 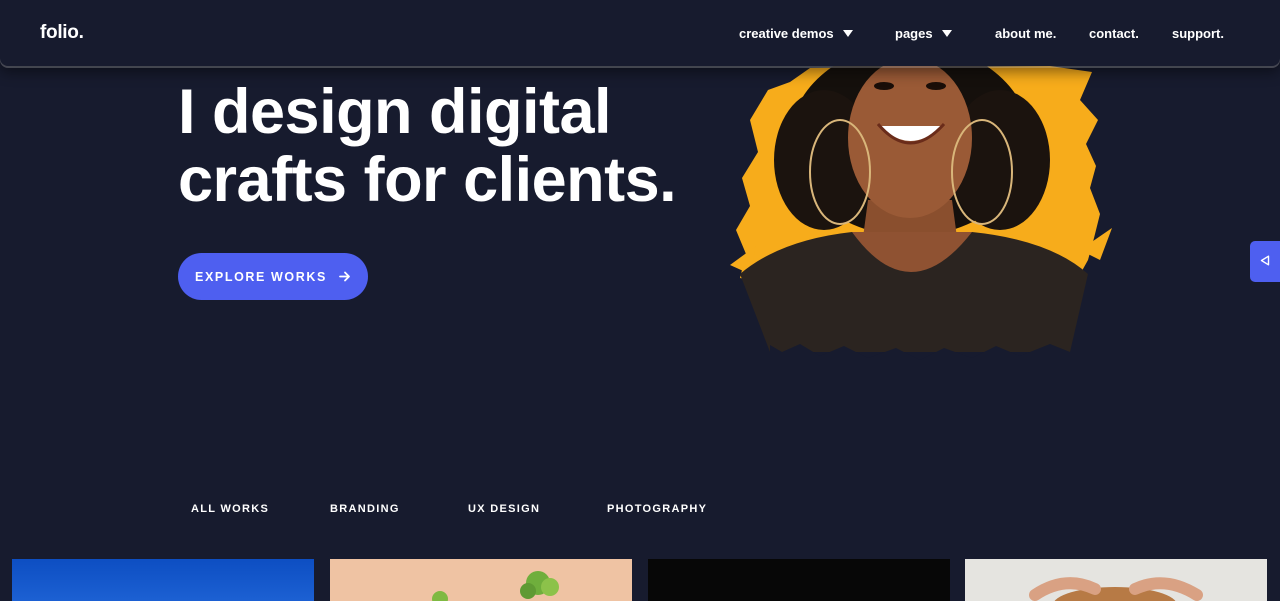 What do you see at coordinates (261, 276) in the screenshot?
I see `explore-works-label: EXPLORE WORKS` at bounding box center [261, 276].